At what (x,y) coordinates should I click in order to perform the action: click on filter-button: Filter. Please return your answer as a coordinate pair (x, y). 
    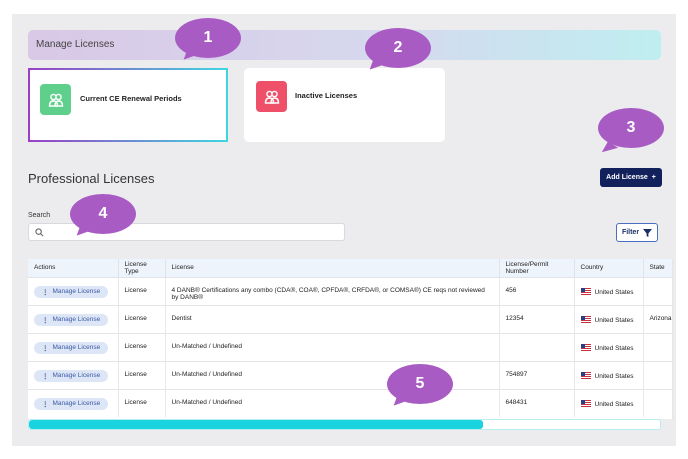
    Looking at the image, I should click on (637, 232).